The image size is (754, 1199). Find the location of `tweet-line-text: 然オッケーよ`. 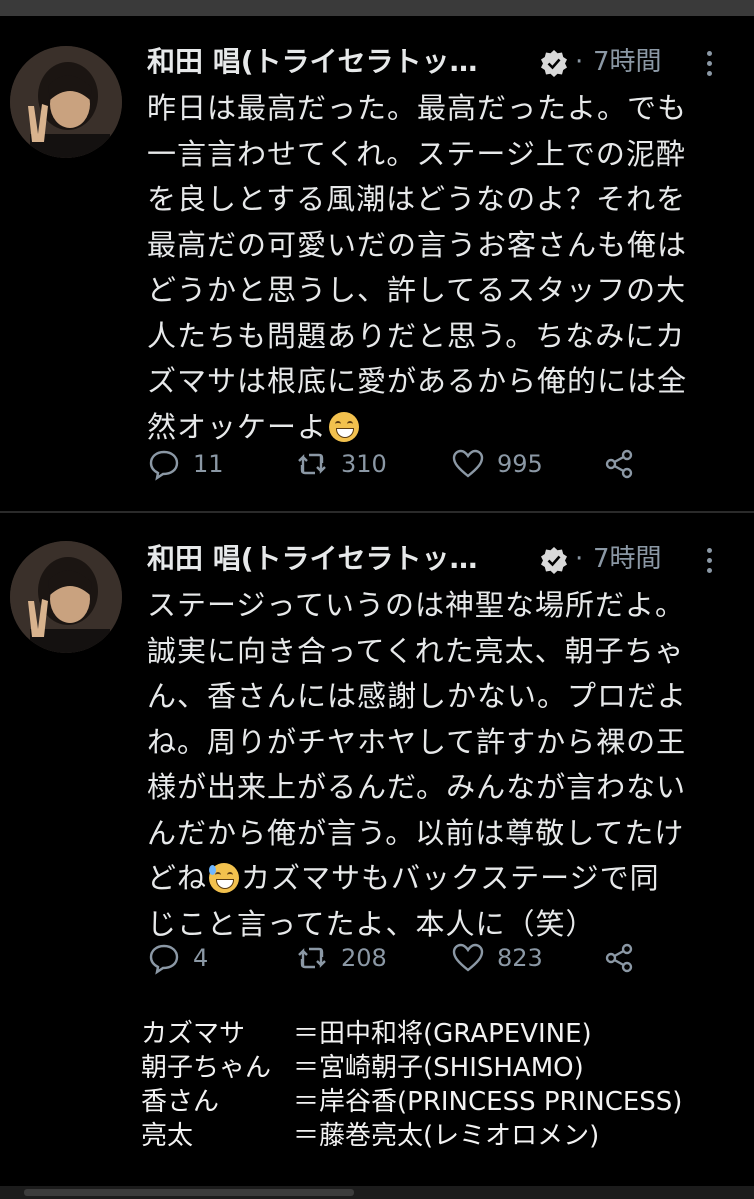

tweet-line-text: 然オッケーよ is located at coordinates (237, 426).